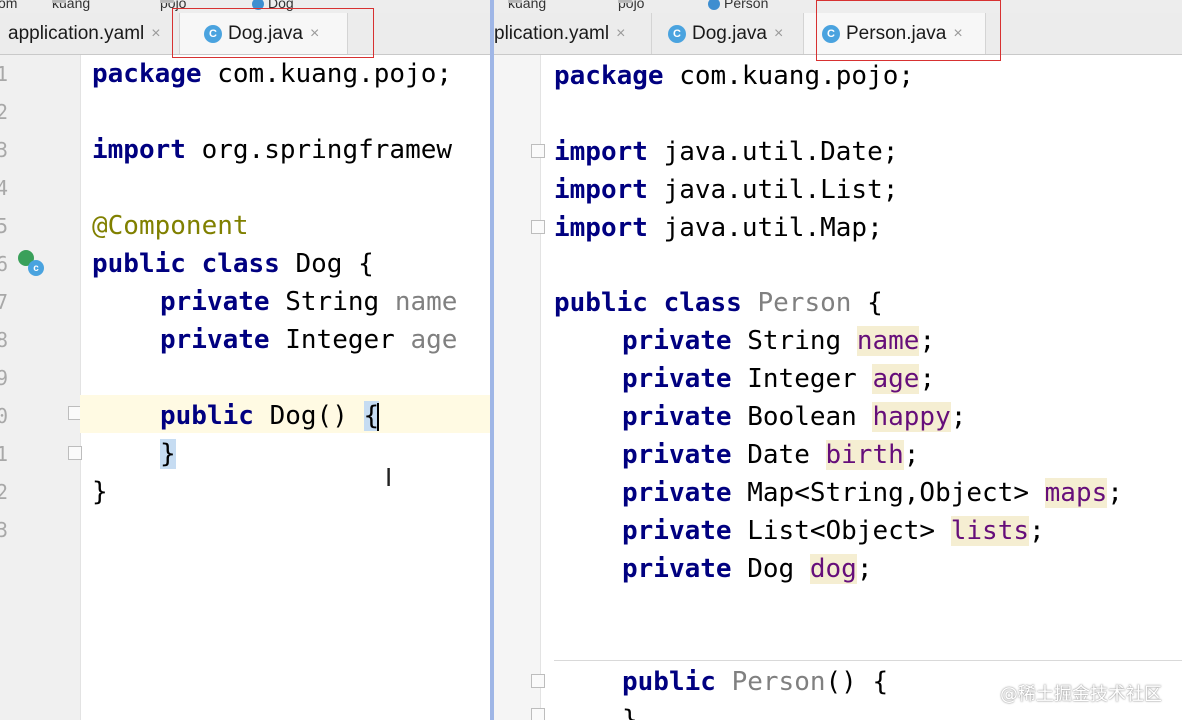 This screenshot has width=1182, height=720. I want to click on tab-application-yaml: application.yaml ×, so click(90, 33).